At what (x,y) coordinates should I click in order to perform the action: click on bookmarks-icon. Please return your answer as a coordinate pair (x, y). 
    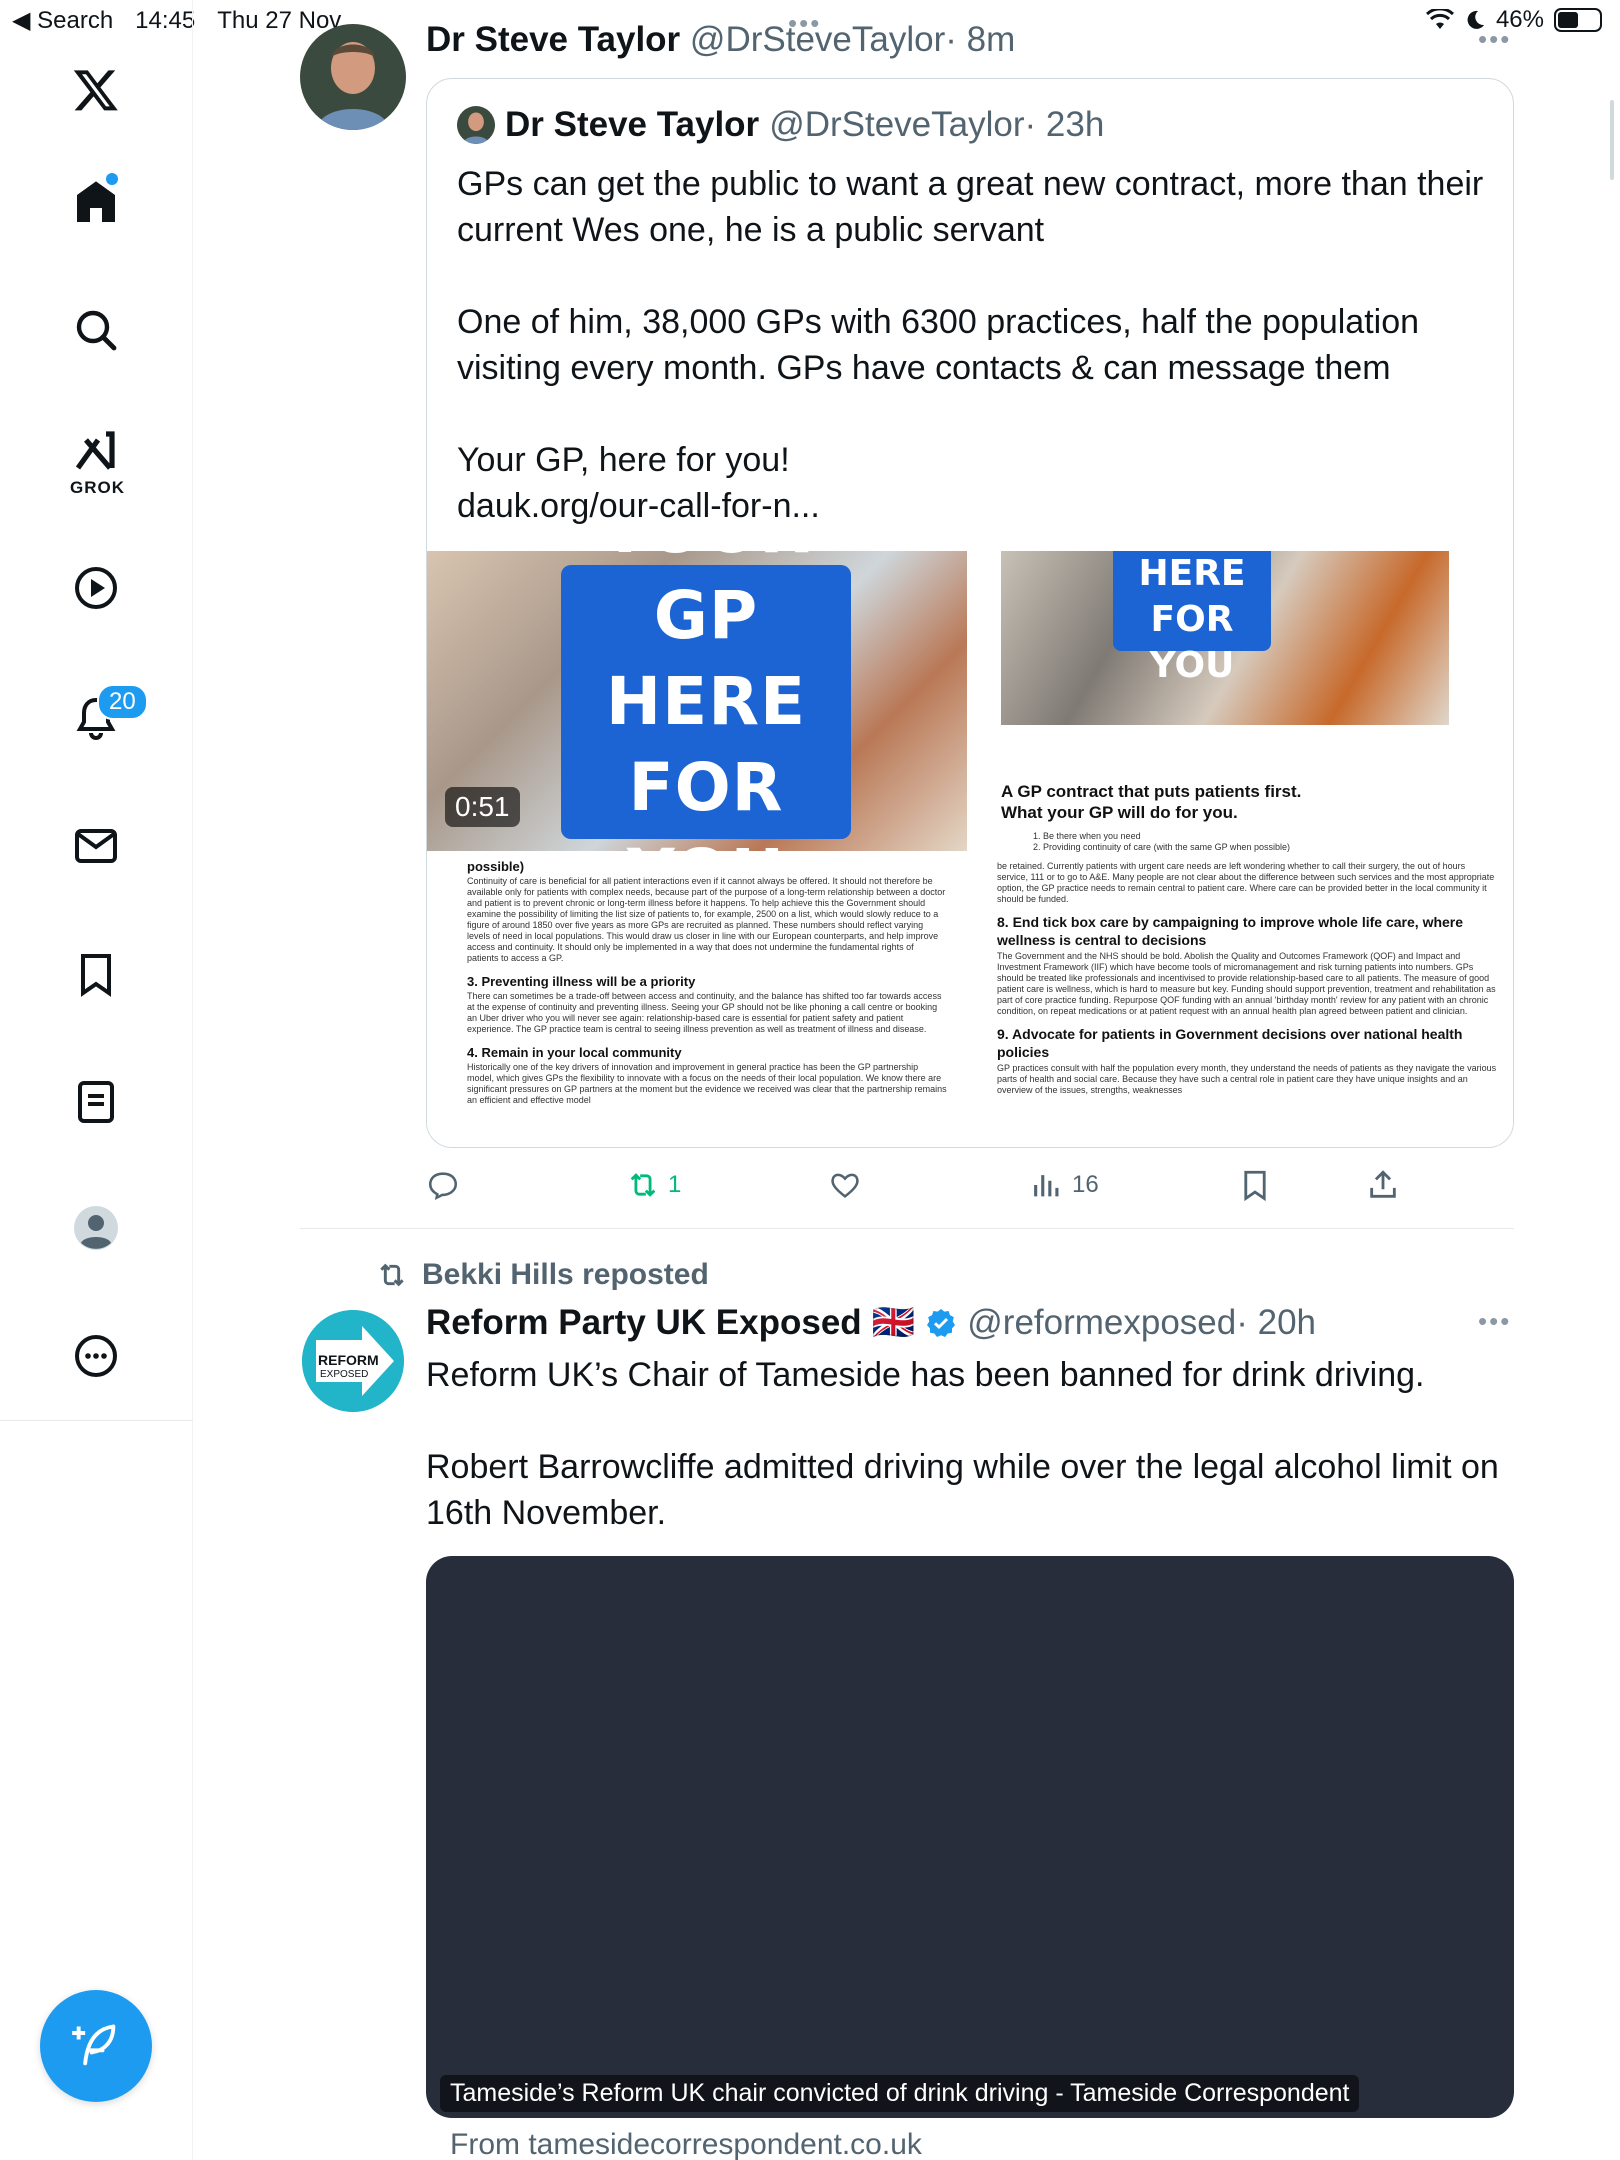
    Looking at the image, I should click on (96, 974).